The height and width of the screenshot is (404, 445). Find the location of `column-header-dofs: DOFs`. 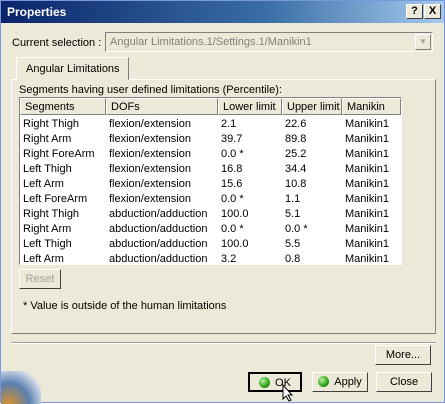

column-header-dofs: DOFs is located at coordinates (162, 106).